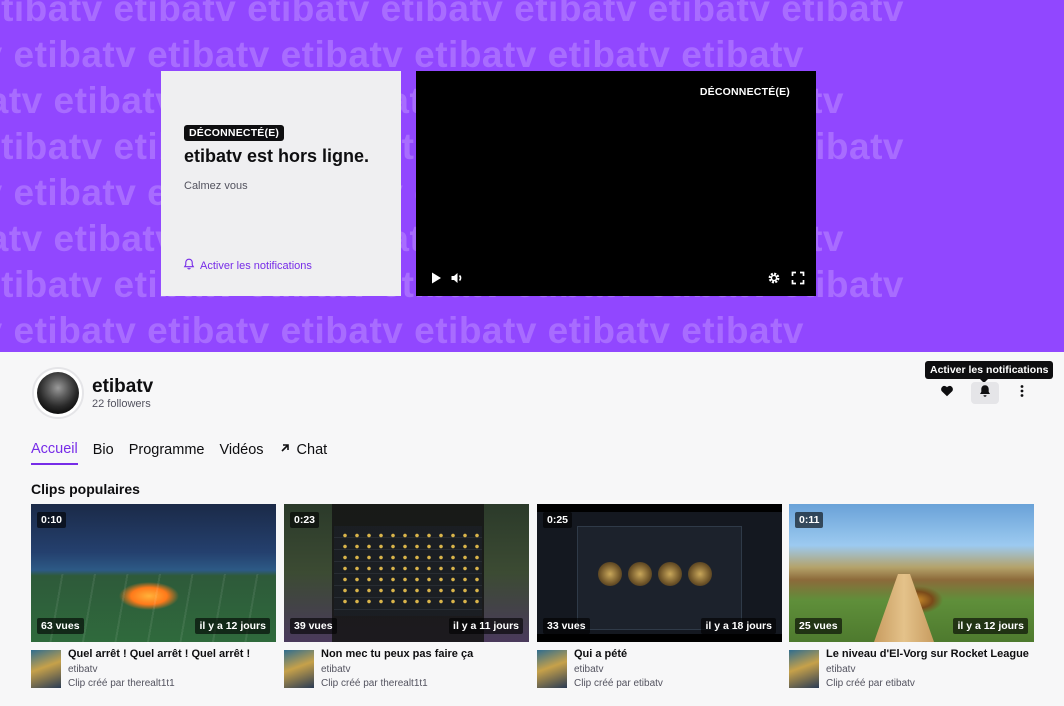 This screenshot has width=1064, height=706. What do you see at coordinates (121, 404) in the screenshot?
I see `followers-count: 22 followers` at bounding box center [121, 404].